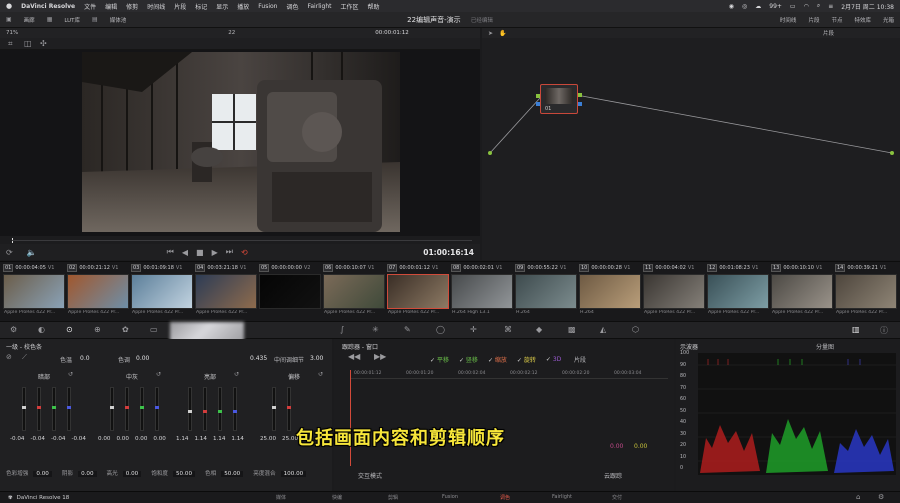 This screenshot has width=900, height=503. I want to click on page-fusion: Fusion, so click(450, 497).